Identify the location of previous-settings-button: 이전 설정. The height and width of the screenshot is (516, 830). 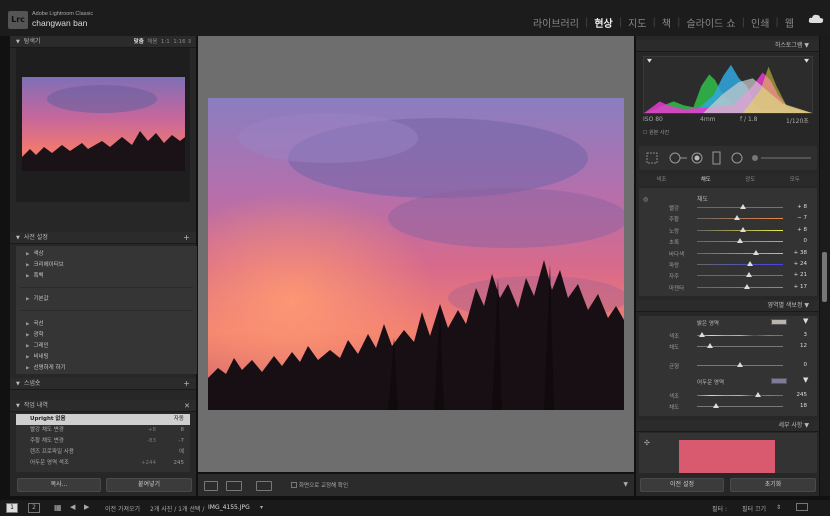
(682, 485).